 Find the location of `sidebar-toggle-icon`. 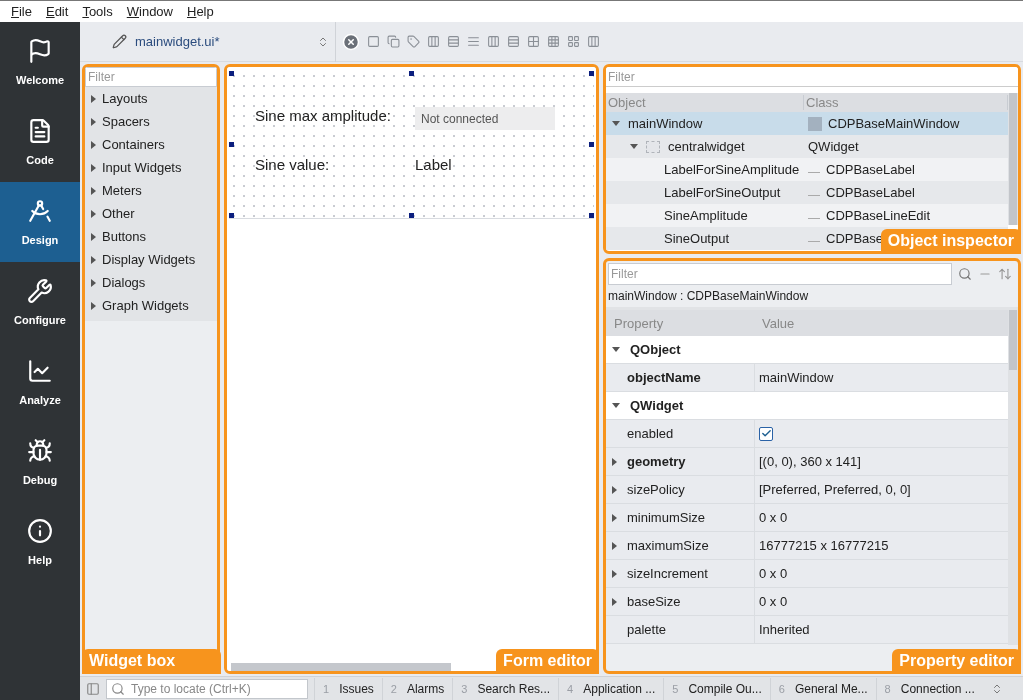

sidebar-toggle-icon is located at coordinates (93, 688).